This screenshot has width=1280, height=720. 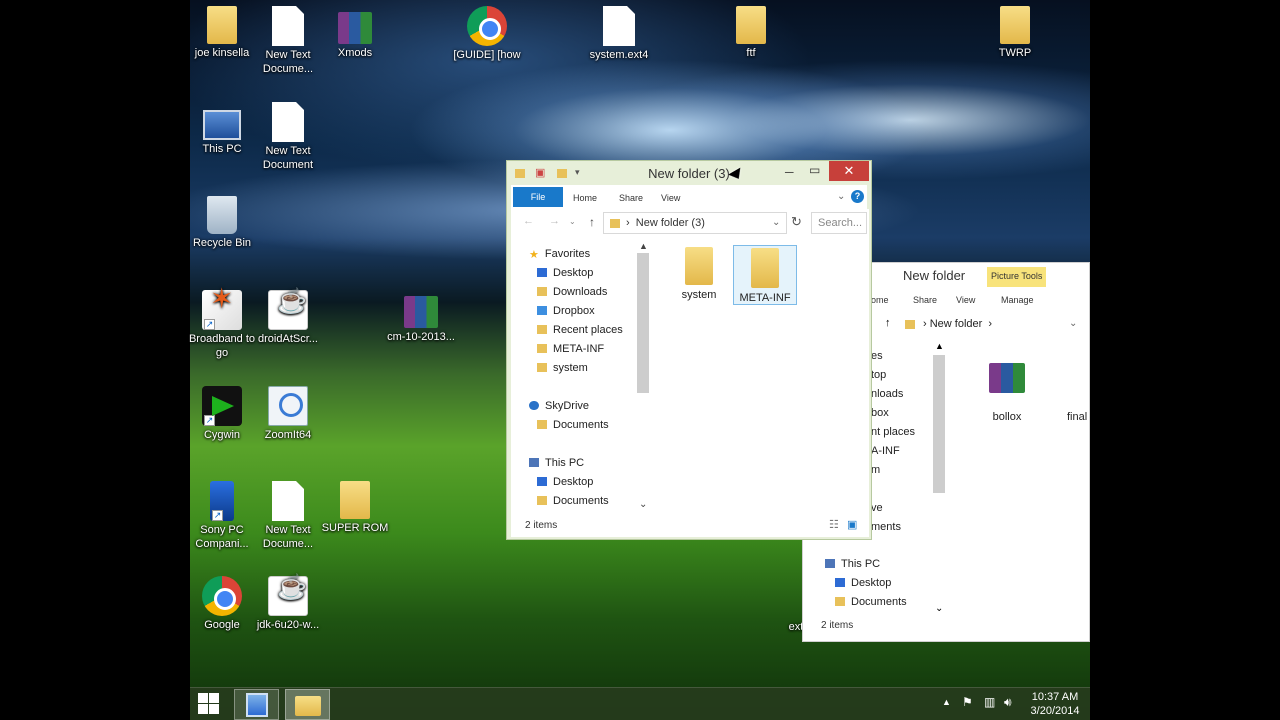 I want to click on taskbar-app-file-explorer, so click(x=307, y=704).